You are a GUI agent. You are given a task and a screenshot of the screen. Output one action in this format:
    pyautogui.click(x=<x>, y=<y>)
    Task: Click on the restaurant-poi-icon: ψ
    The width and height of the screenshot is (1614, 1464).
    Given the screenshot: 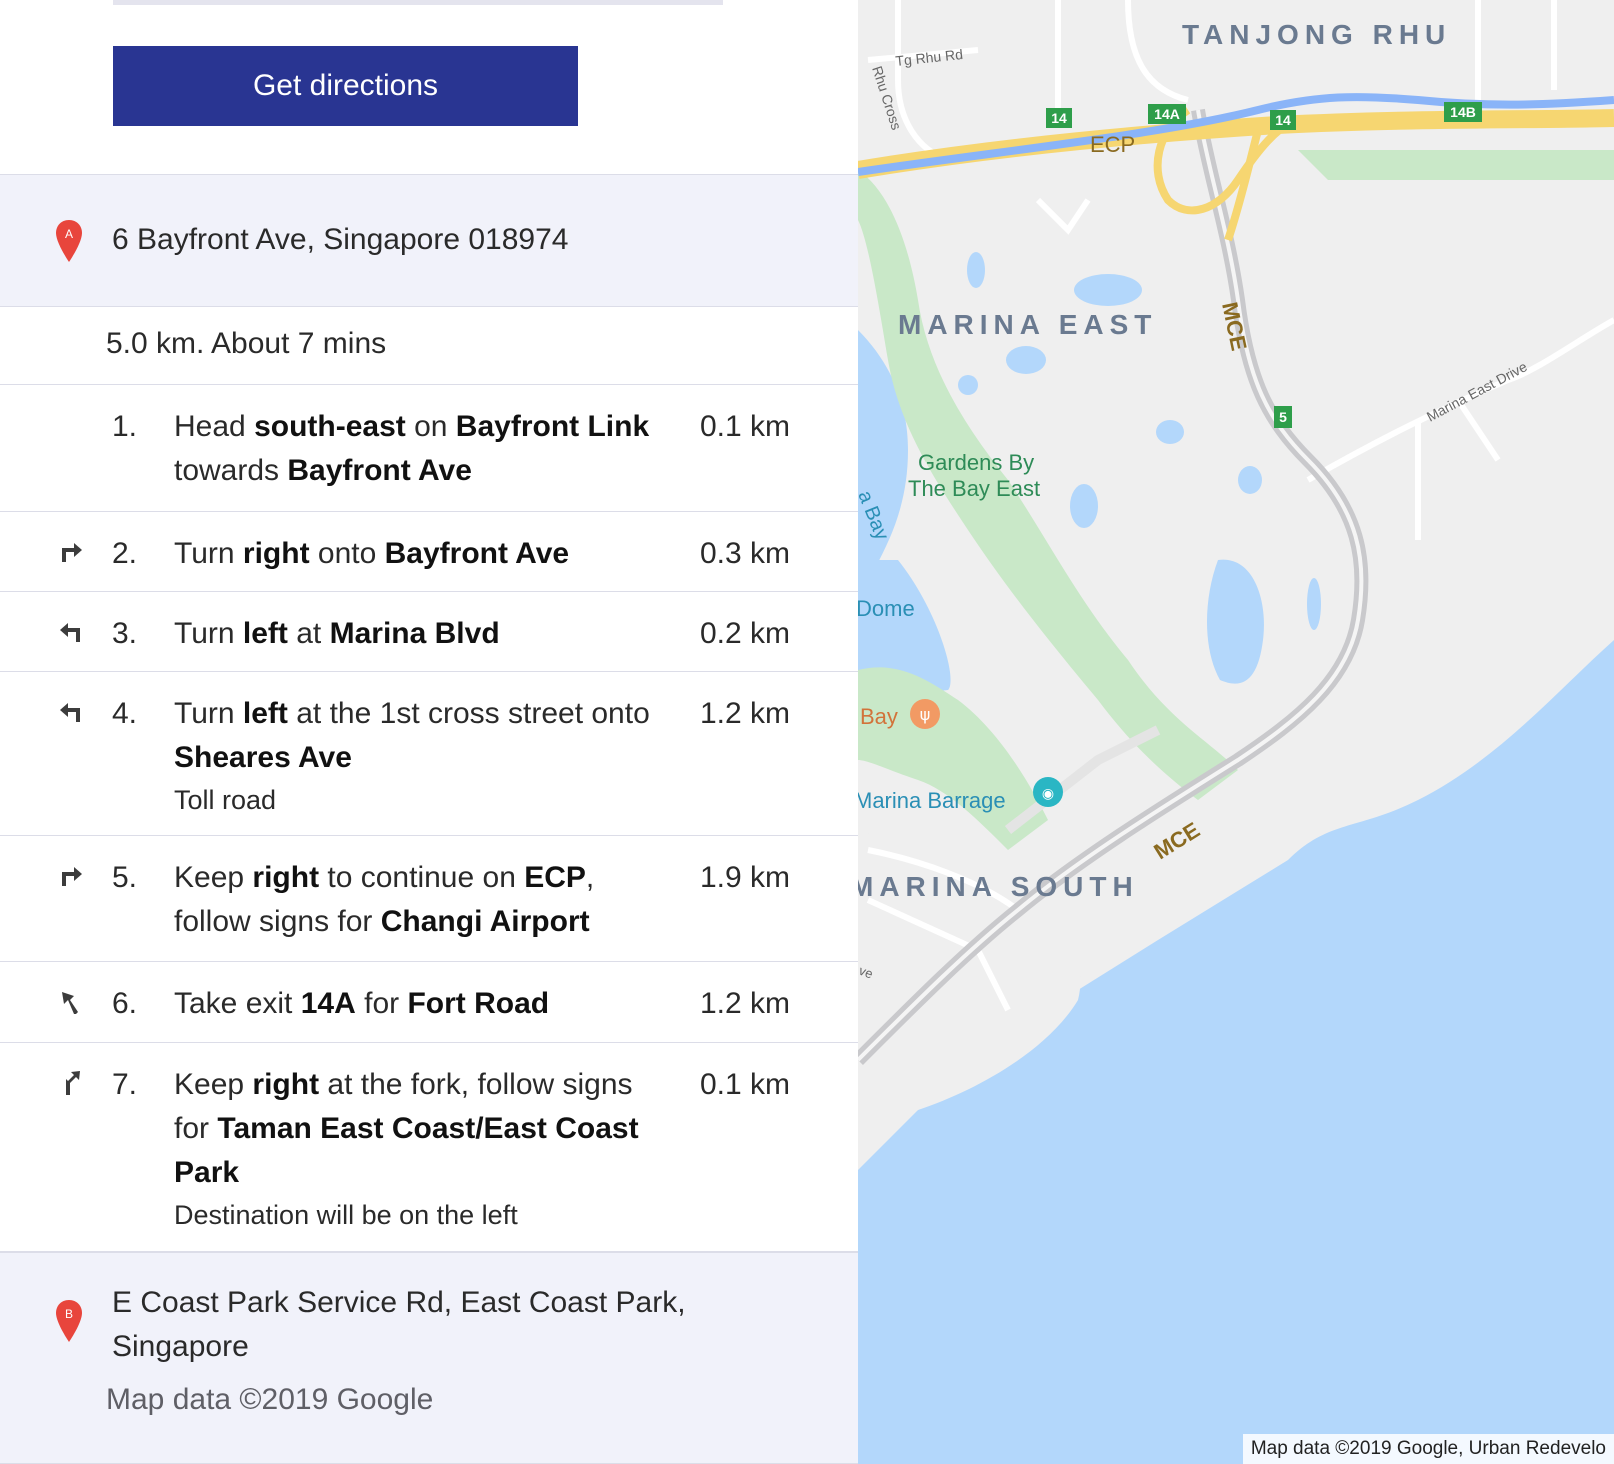 What is the action you would take?
    pyautogui.click(x=925, y=714)
    